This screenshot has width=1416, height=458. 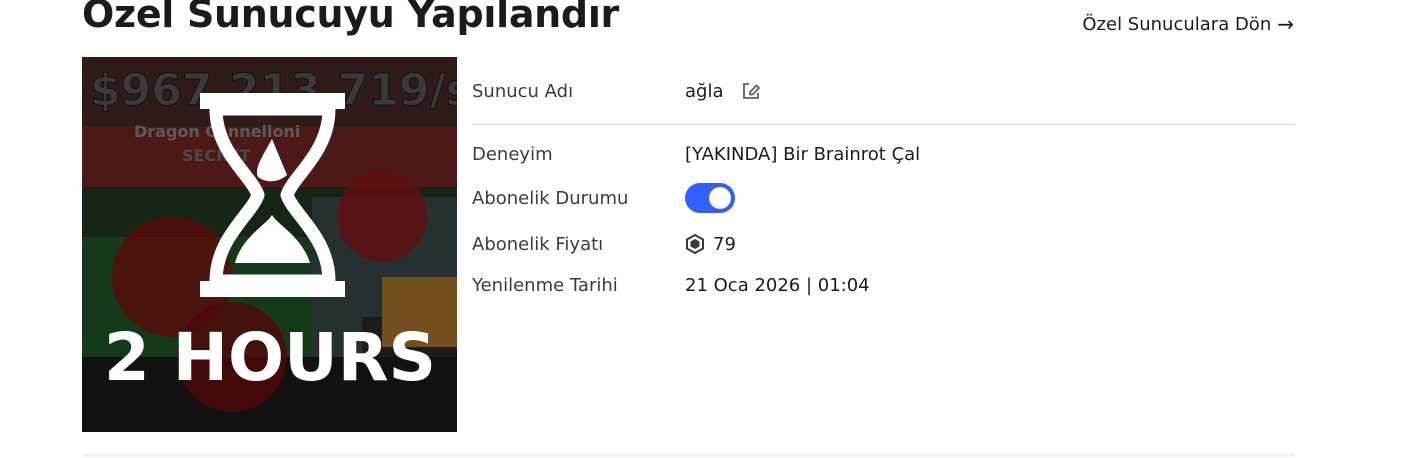 I want to click on experience-row: Deneyim [YAKINDA] Bir Brainrot Çal, so click(x=883, y=154).